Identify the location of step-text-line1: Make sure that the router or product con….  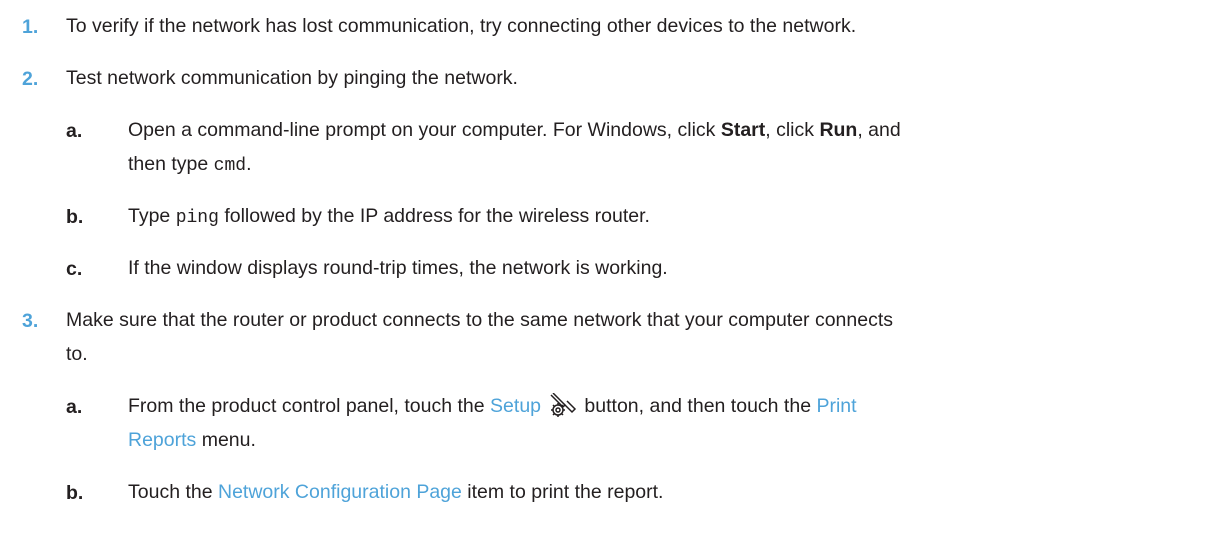
(480, 320).